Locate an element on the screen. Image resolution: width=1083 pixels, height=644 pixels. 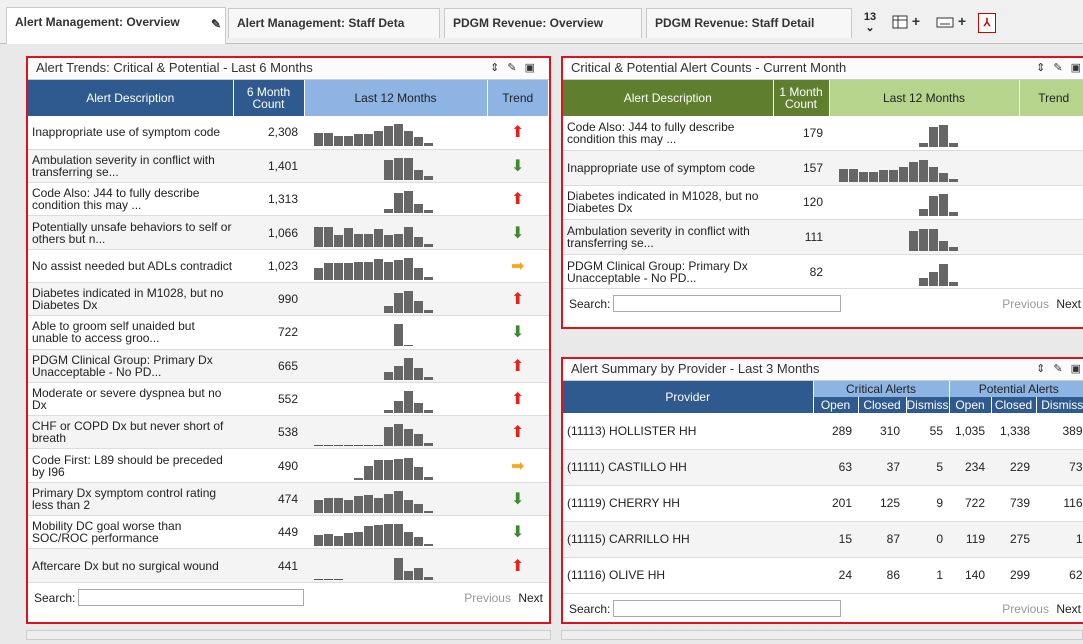
table-row: (11119) CHERRY HH 201 125 9 722 739 116 is located at coordinates (823, 503).